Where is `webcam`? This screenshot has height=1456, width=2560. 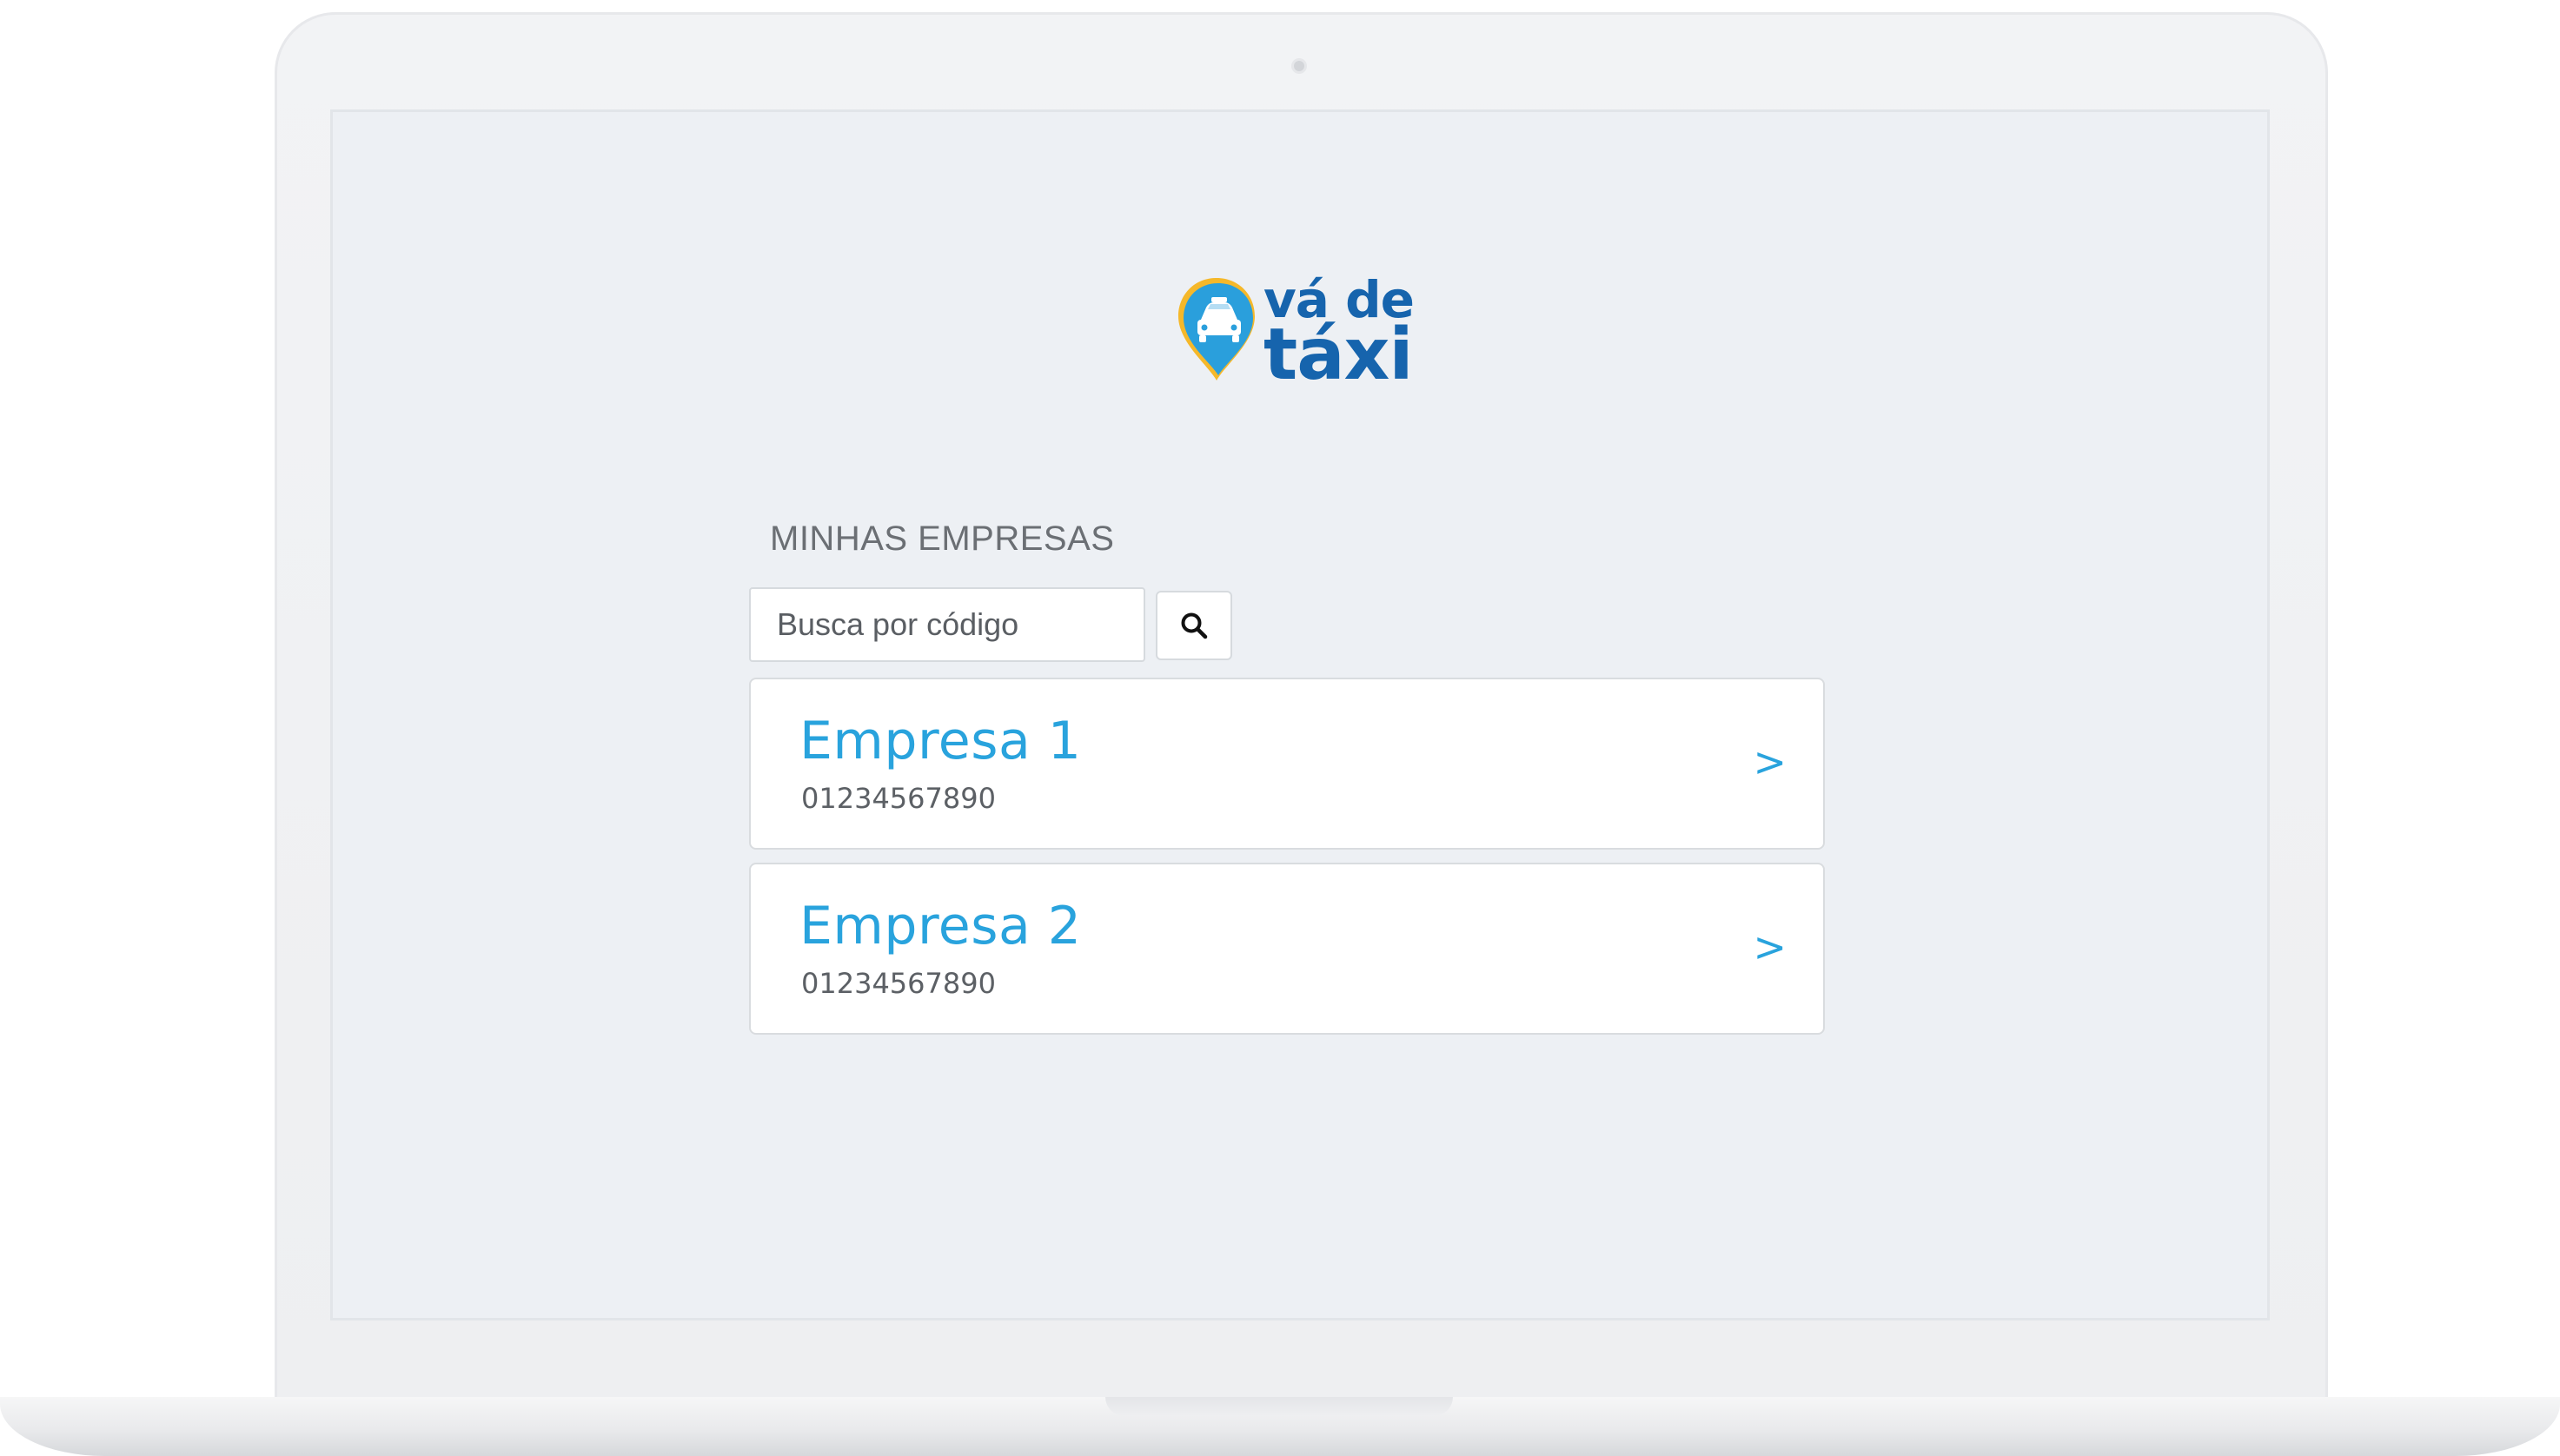 webcam is located at coordinates (1299, 66).